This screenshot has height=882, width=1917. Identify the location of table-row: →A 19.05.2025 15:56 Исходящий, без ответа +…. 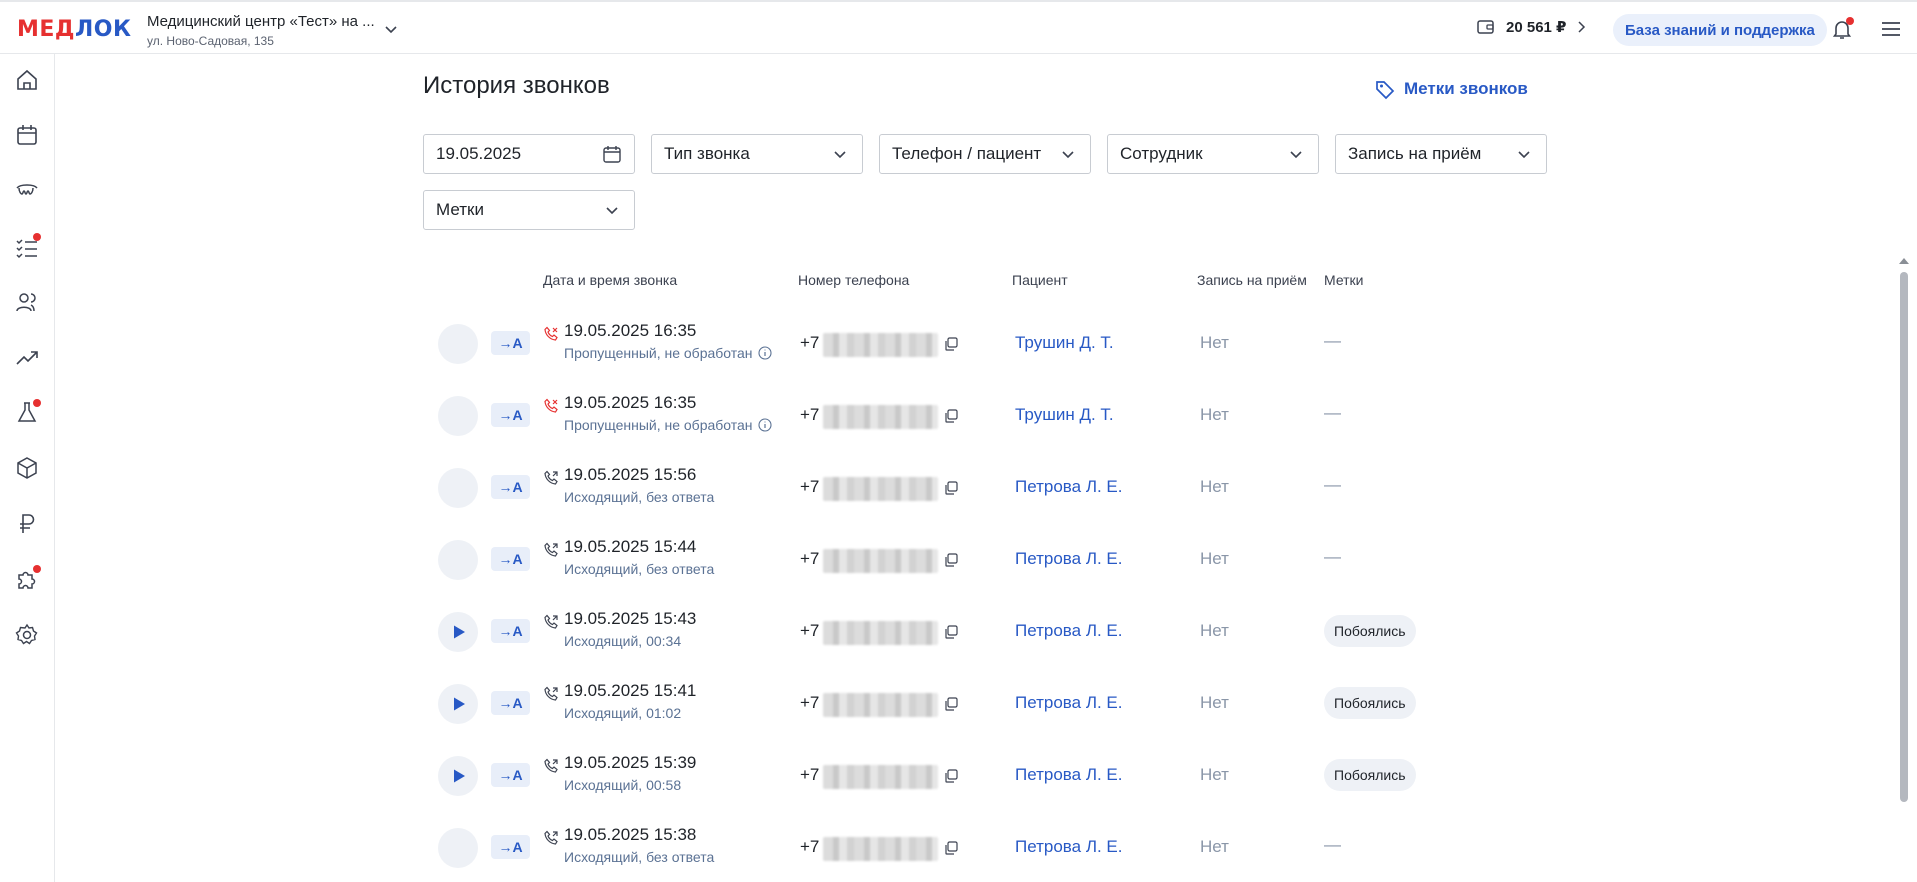
(1163, 487).